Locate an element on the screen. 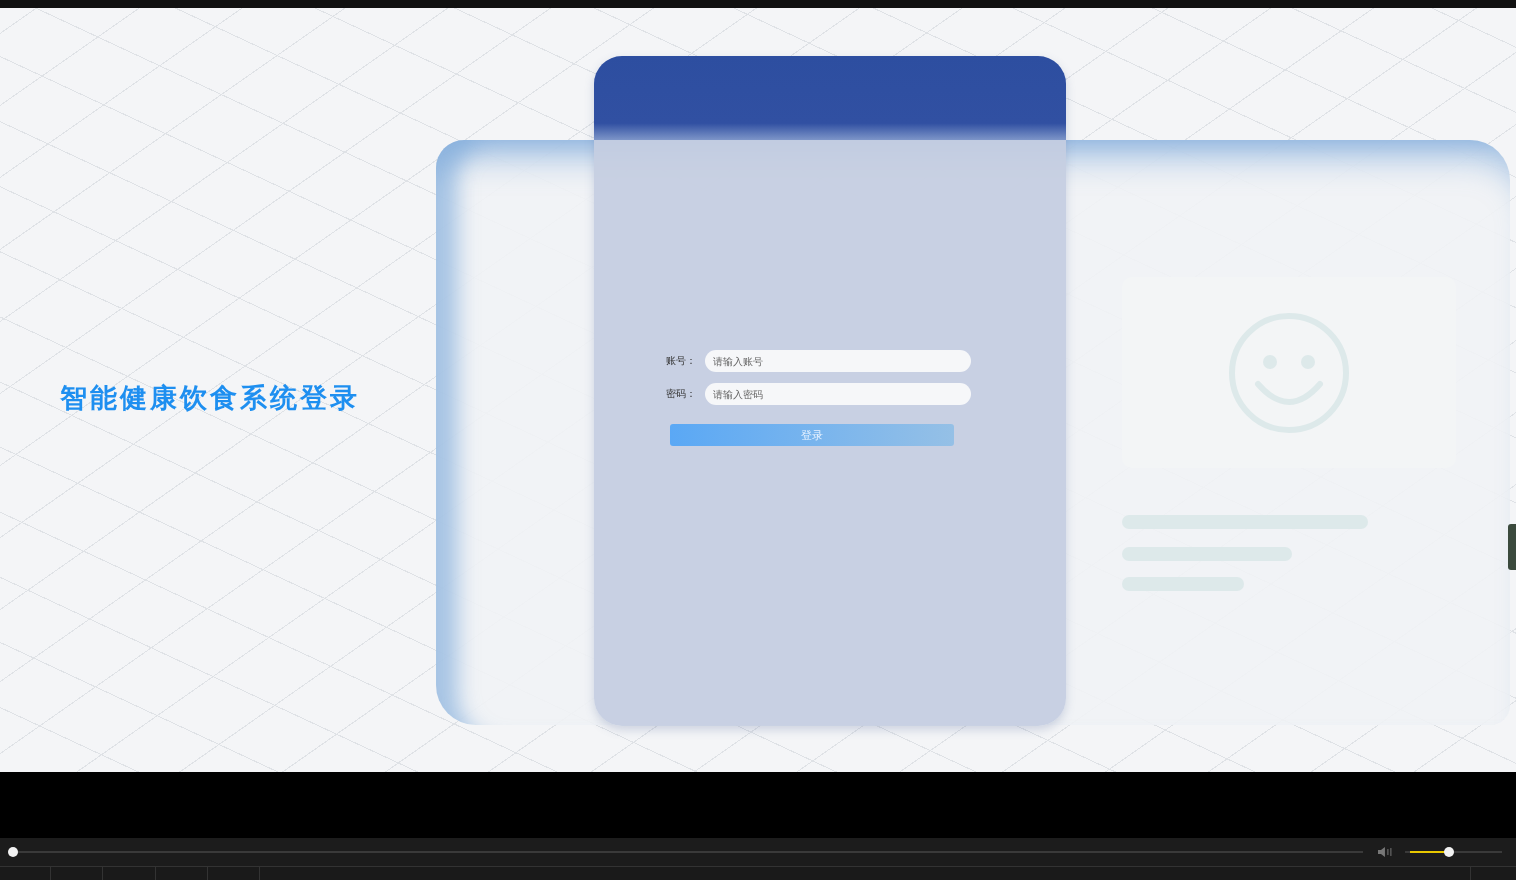 The image size is (1516, 880). side-handle is located at coordinates (1512, 547).